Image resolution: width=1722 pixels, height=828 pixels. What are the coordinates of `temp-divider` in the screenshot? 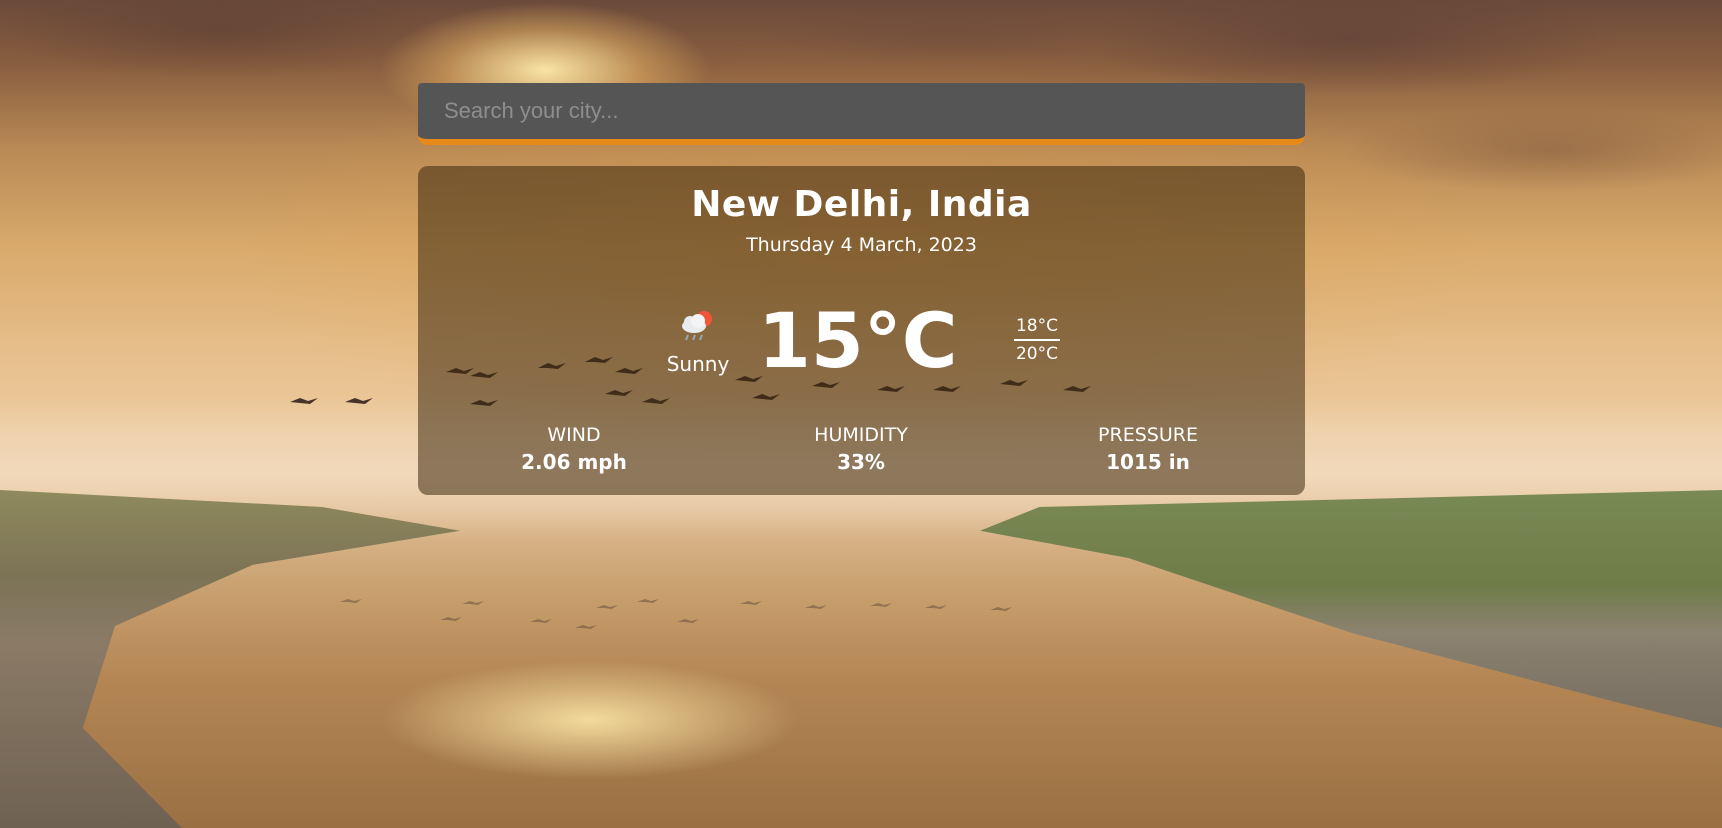 It's located at (1037, 340).